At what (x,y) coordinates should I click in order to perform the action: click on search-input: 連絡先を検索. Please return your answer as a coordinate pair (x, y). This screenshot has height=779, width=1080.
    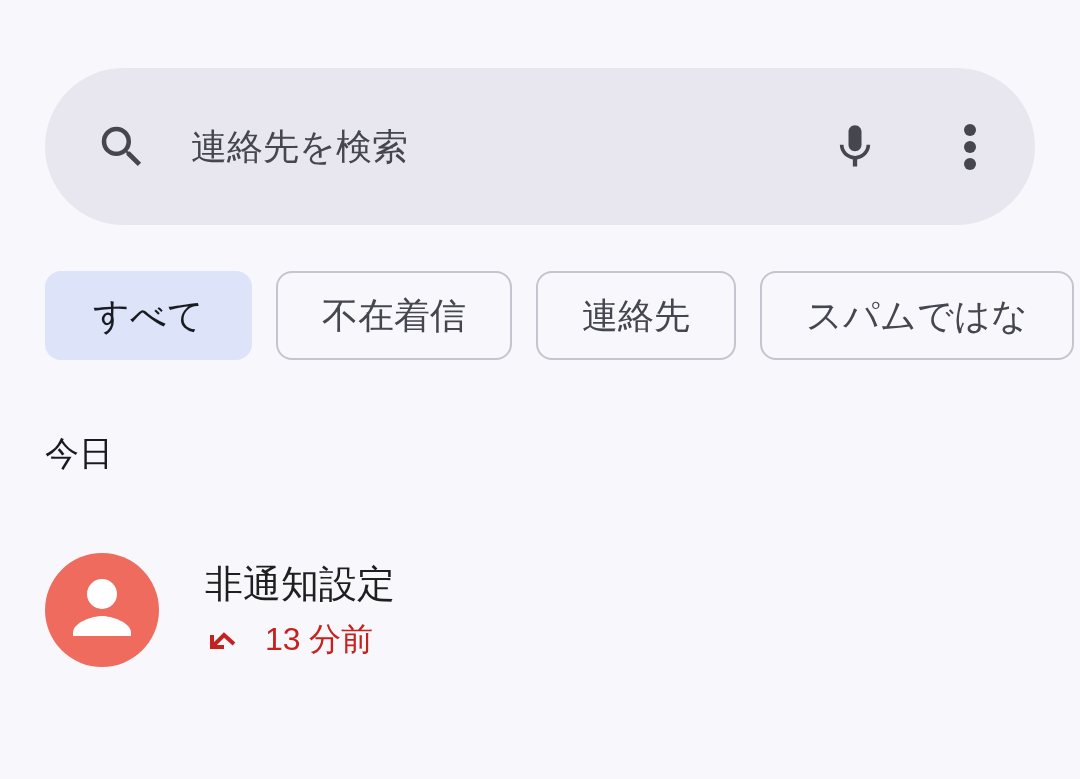
    Looking at the image, I should click on (510, 146).